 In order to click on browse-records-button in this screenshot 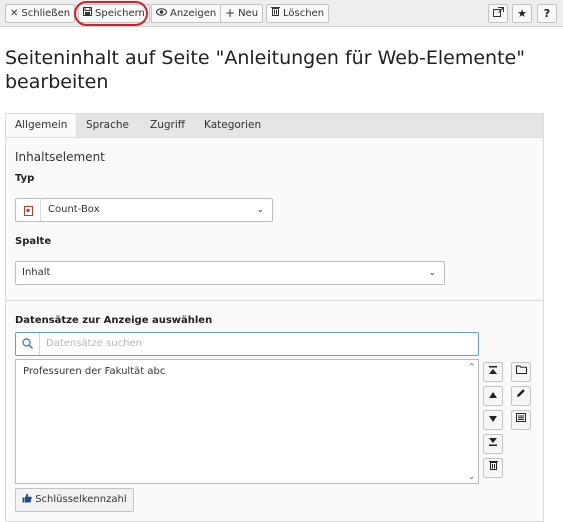, I will do `click(521, 372)`.